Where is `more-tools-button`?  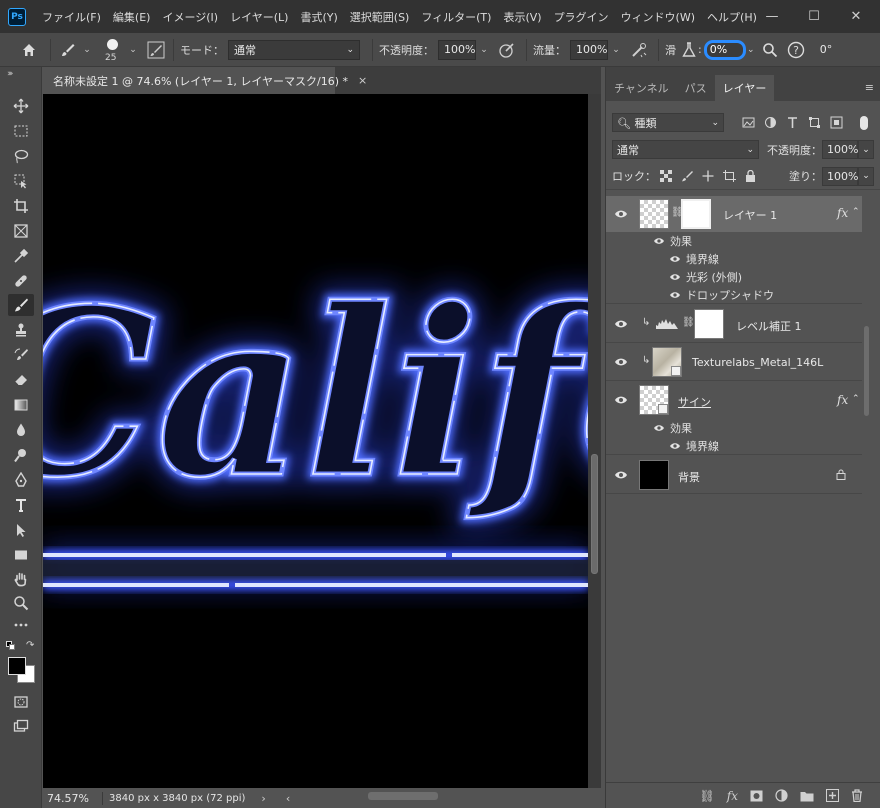
more-tools-button is located at coordinates (21, 625).